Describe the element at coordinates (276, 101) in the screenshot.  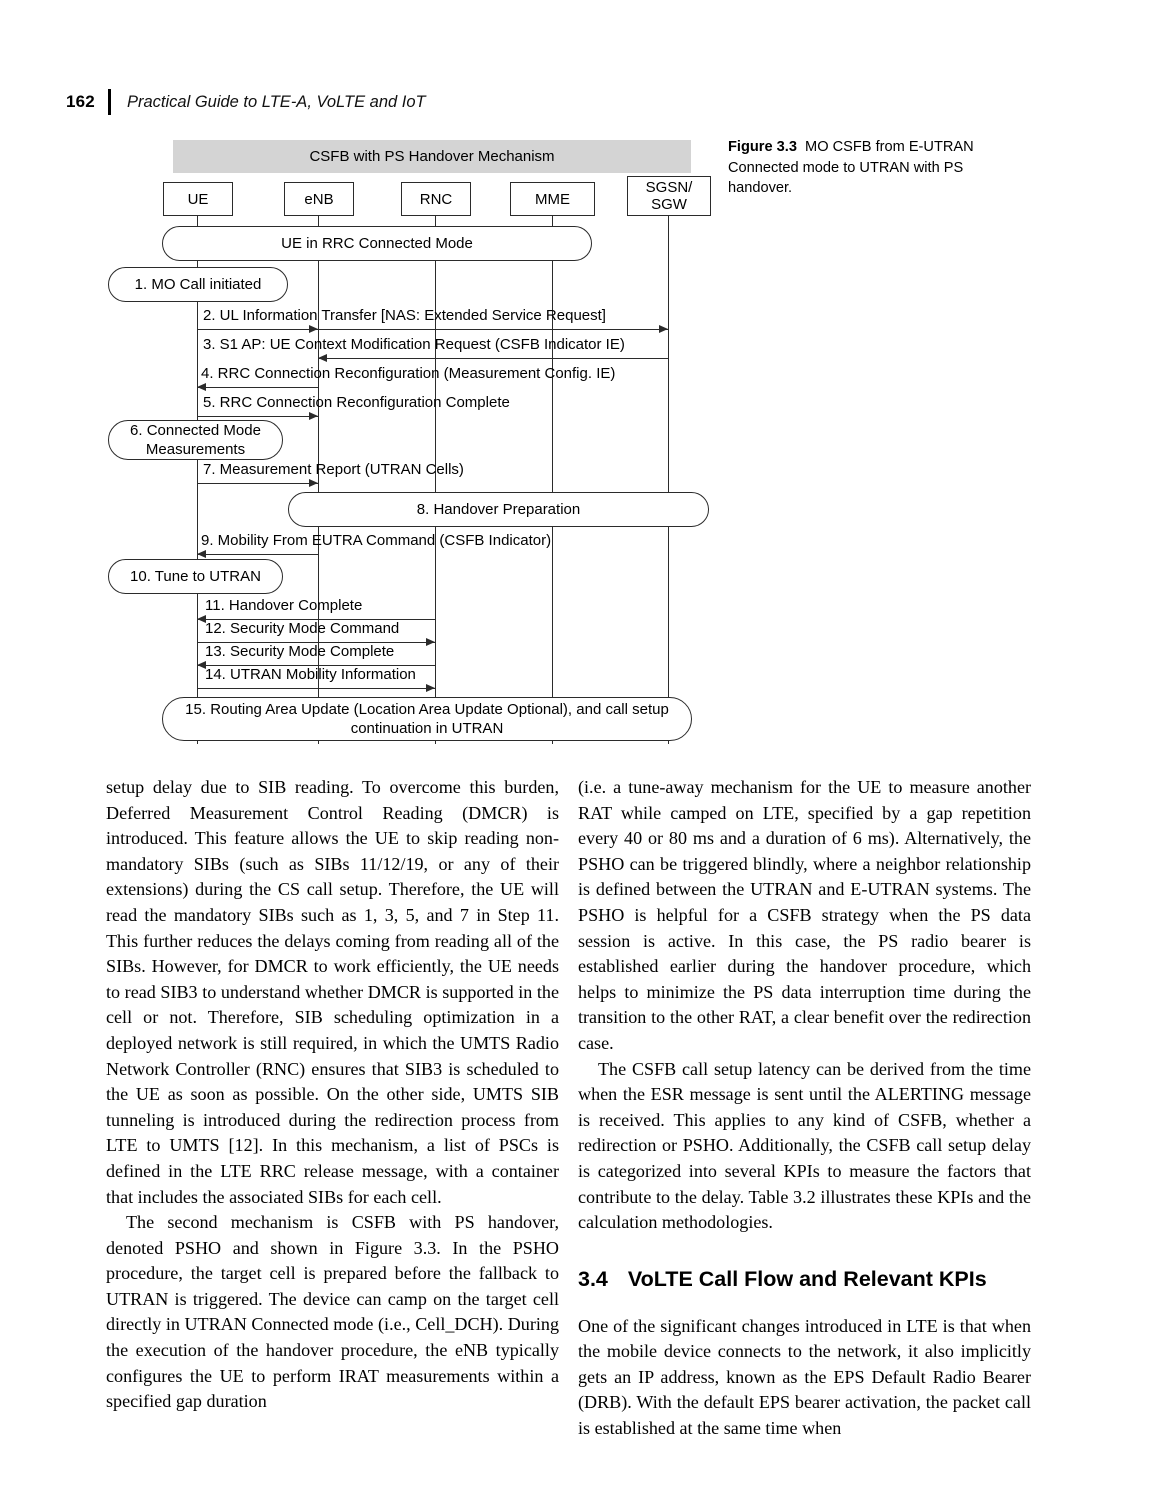
I see `running-title: Practical Guide to LTE-A, VoLTE and IoT` at that location.